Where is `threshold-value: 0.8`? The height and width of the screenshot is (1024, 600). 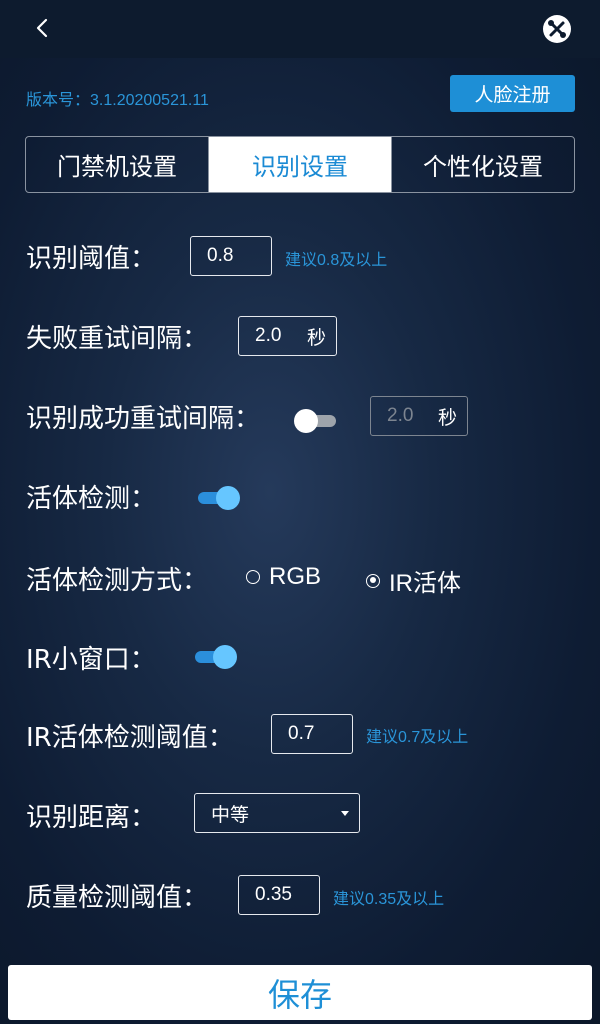
threshold-value: 0.8 is located at coordinates (220, 255).